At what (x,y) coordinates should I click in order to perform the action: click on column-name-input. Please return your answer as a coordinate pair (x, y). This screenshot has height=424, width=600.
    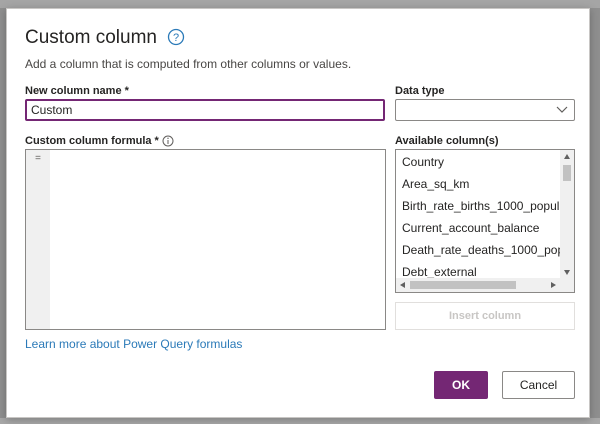
    Looking at the image, I should click on (205, 110).